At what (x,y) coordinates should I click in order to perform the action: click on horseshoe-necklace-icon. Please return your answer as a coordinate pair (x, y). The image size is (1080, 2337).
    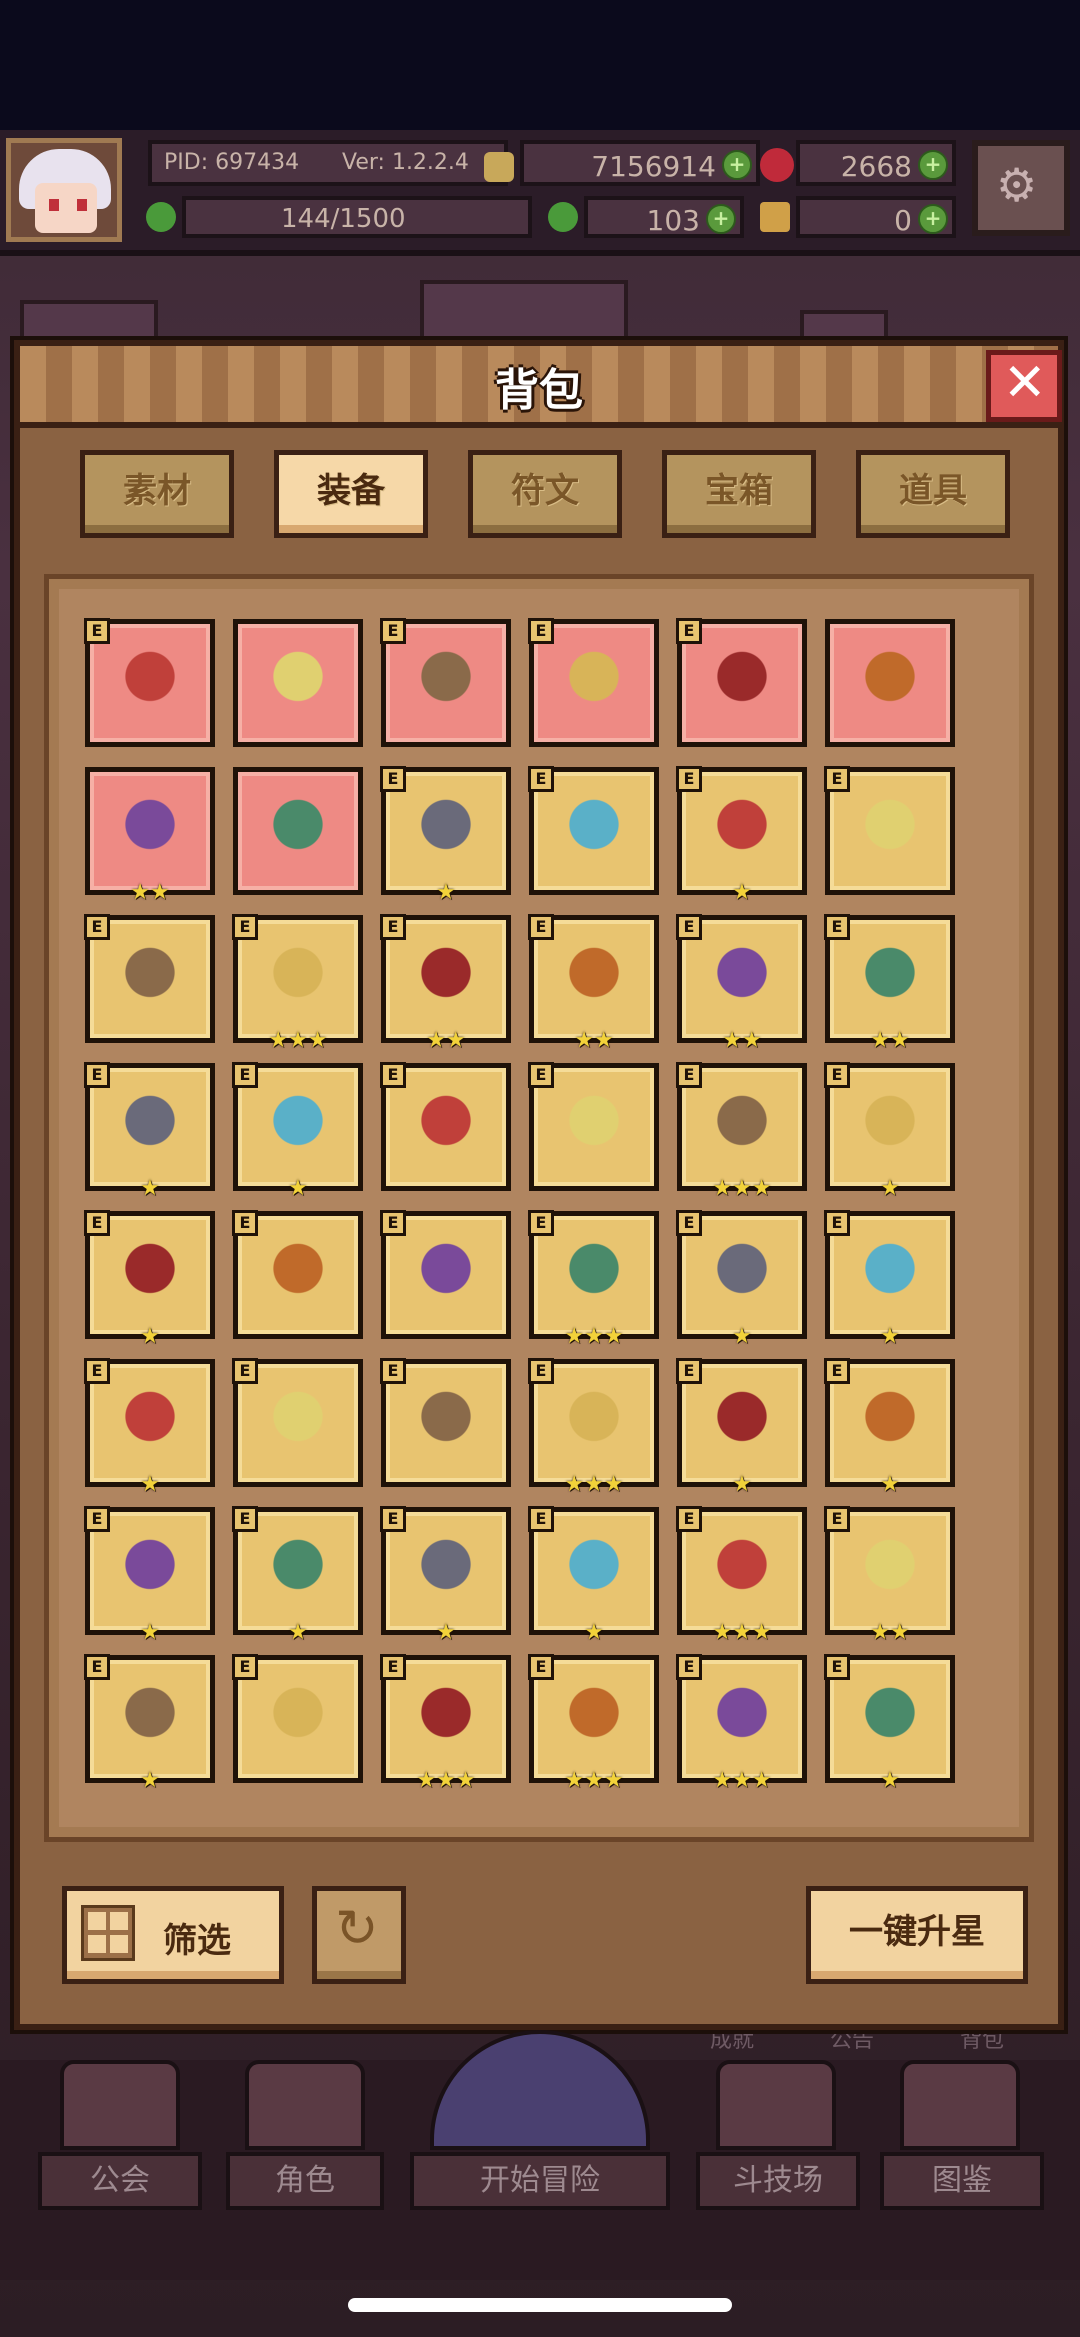
    Looking at the image, I should click on (446, 1420).